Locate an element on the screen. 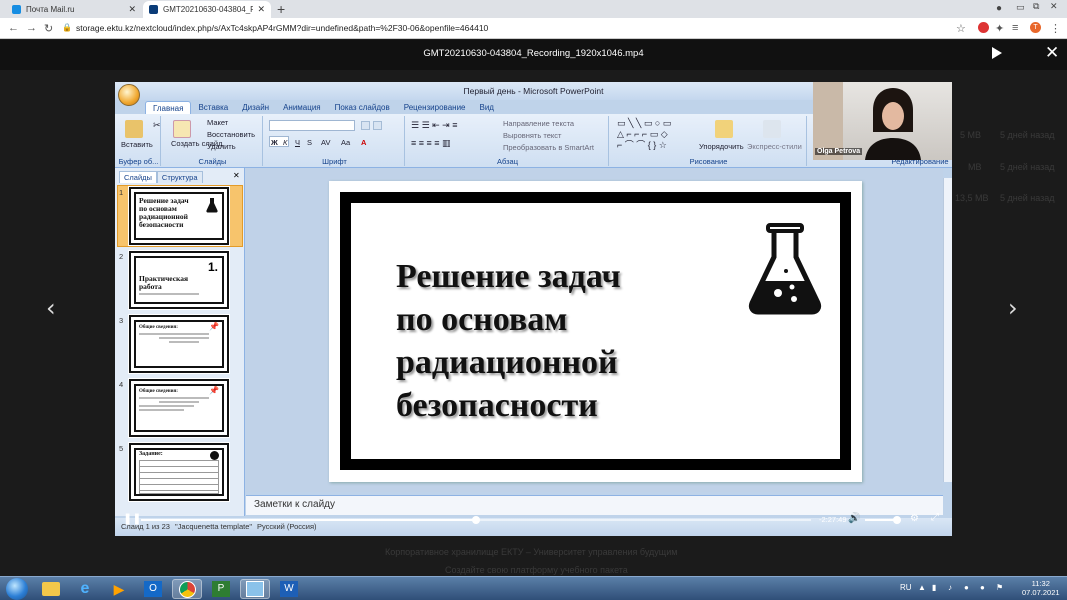 The height and width of the screenshot is (600, 1067). window-close-icon: ✕ is located at coordinates (1054, 6).